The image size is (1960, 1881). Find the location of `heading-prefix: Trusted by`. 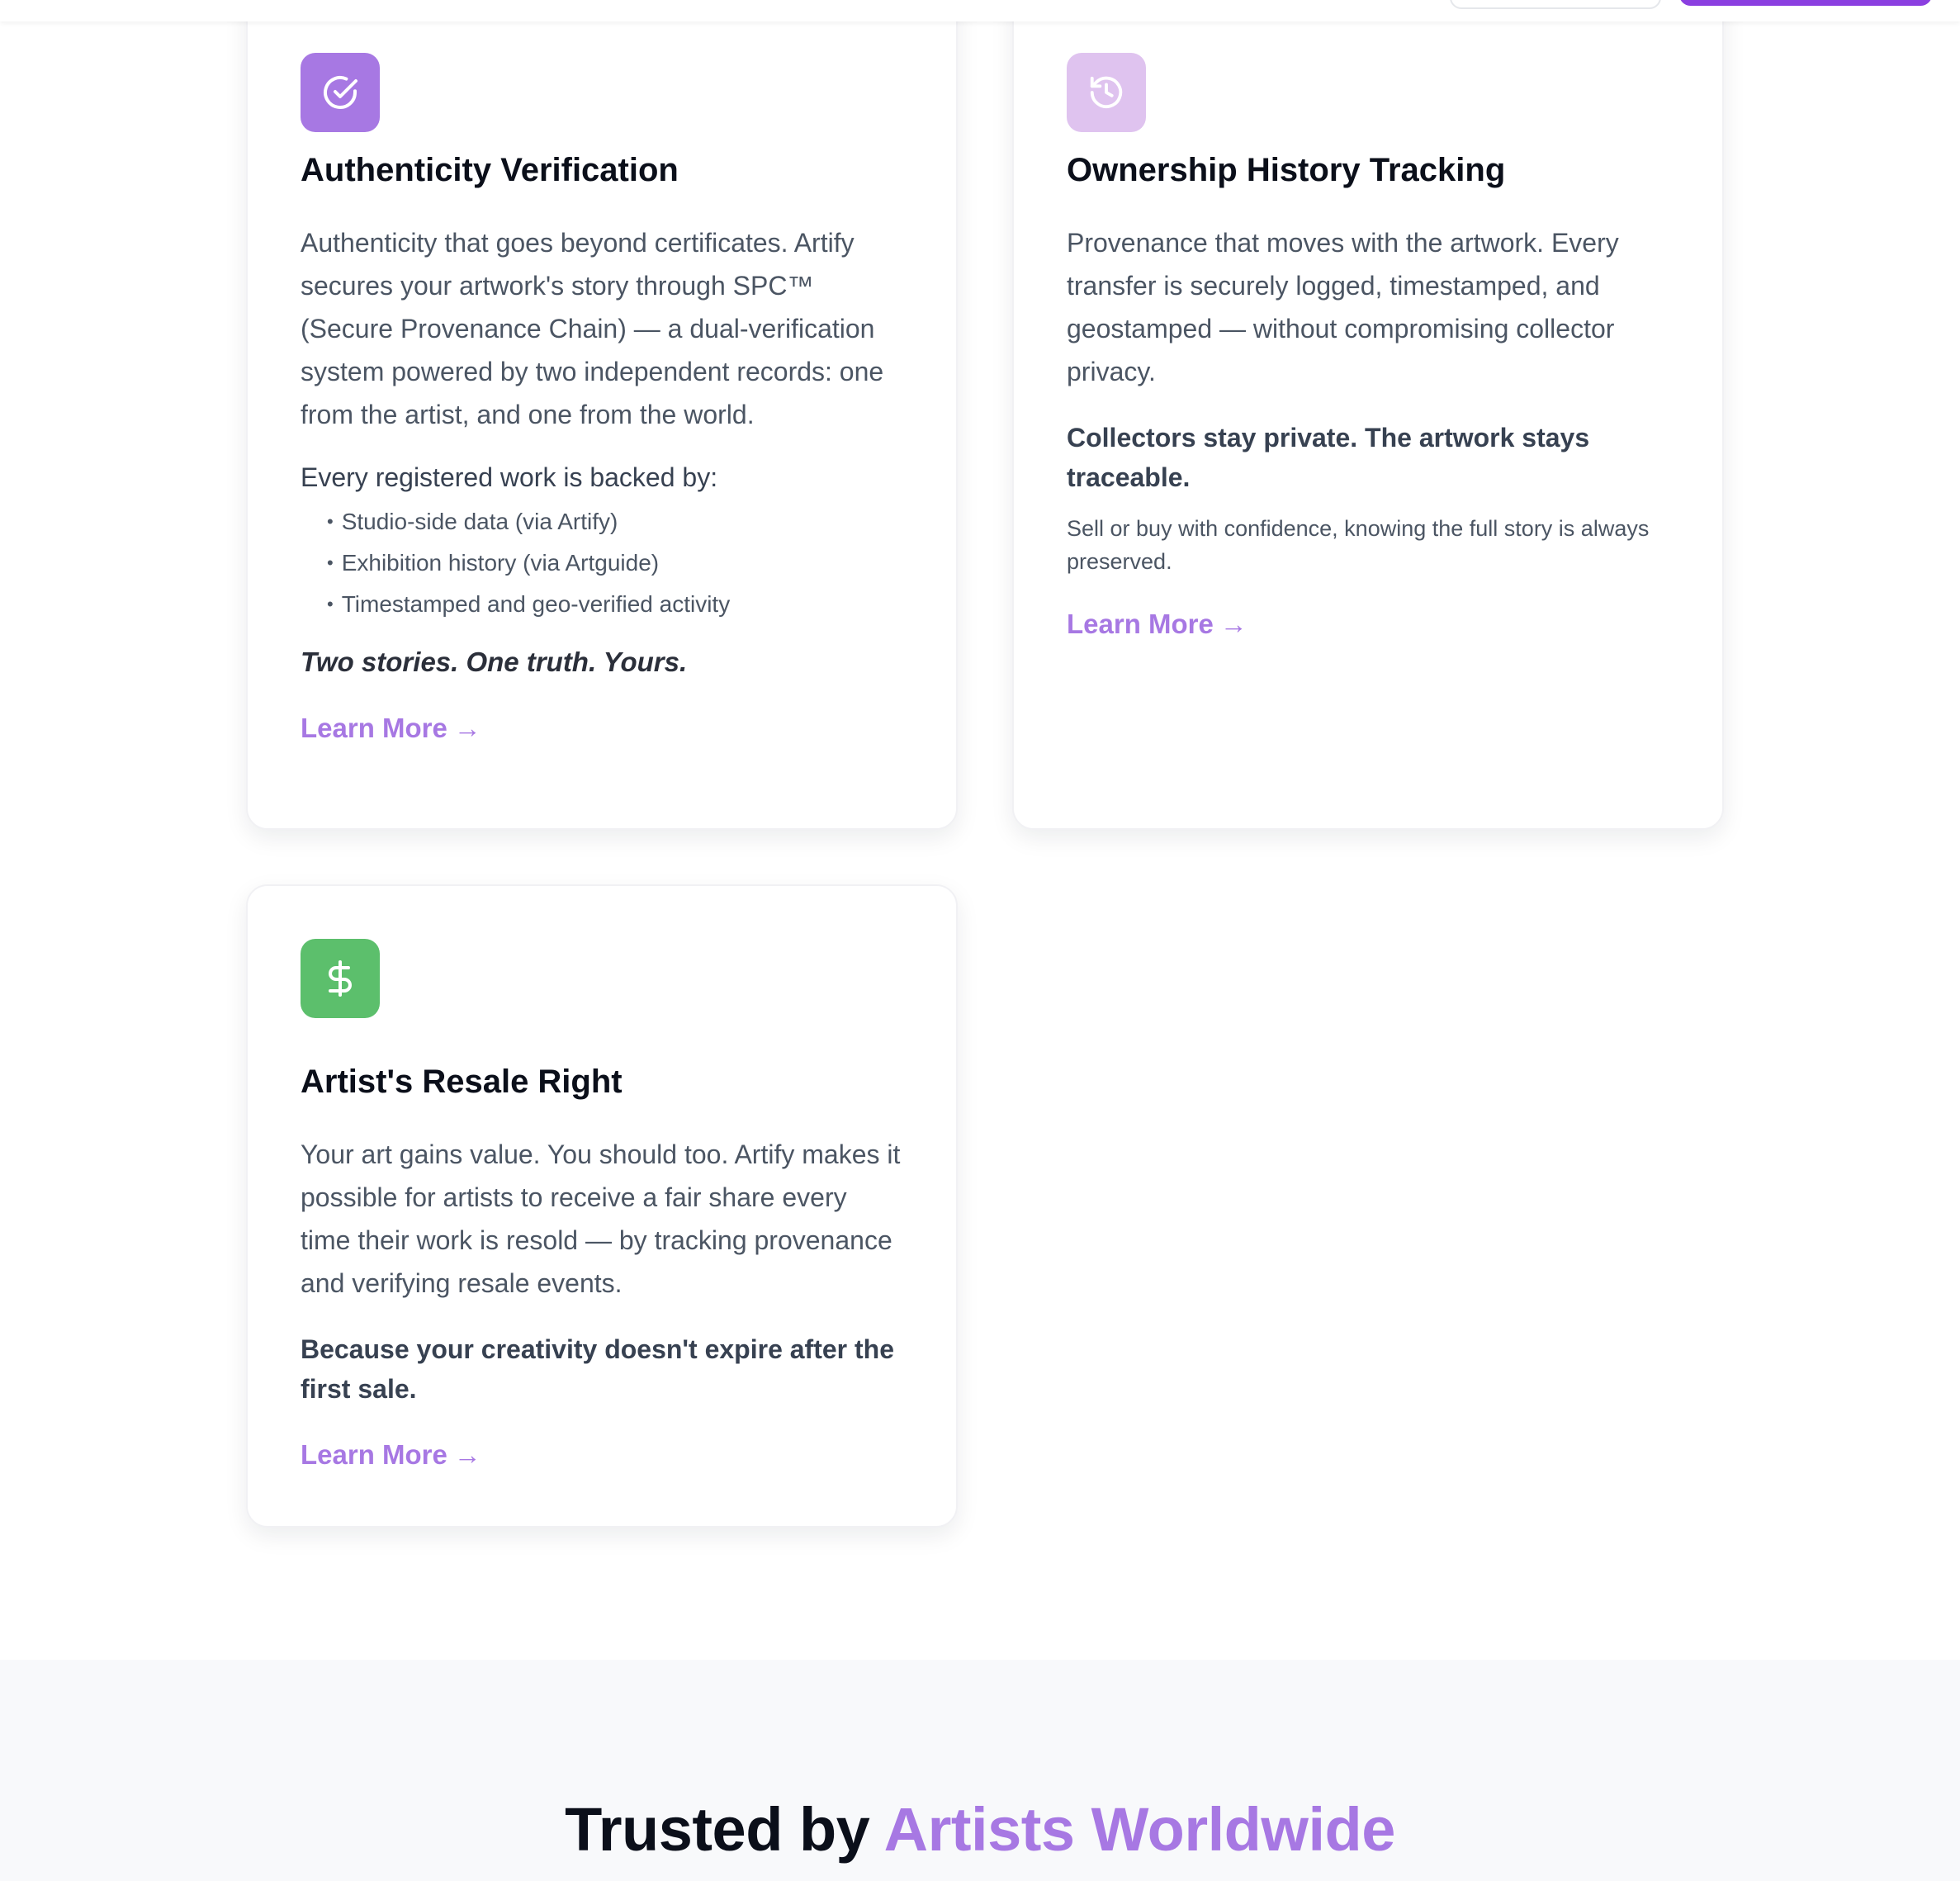

heading-prefix: Trusted by is located at coordinates (718, 1829).